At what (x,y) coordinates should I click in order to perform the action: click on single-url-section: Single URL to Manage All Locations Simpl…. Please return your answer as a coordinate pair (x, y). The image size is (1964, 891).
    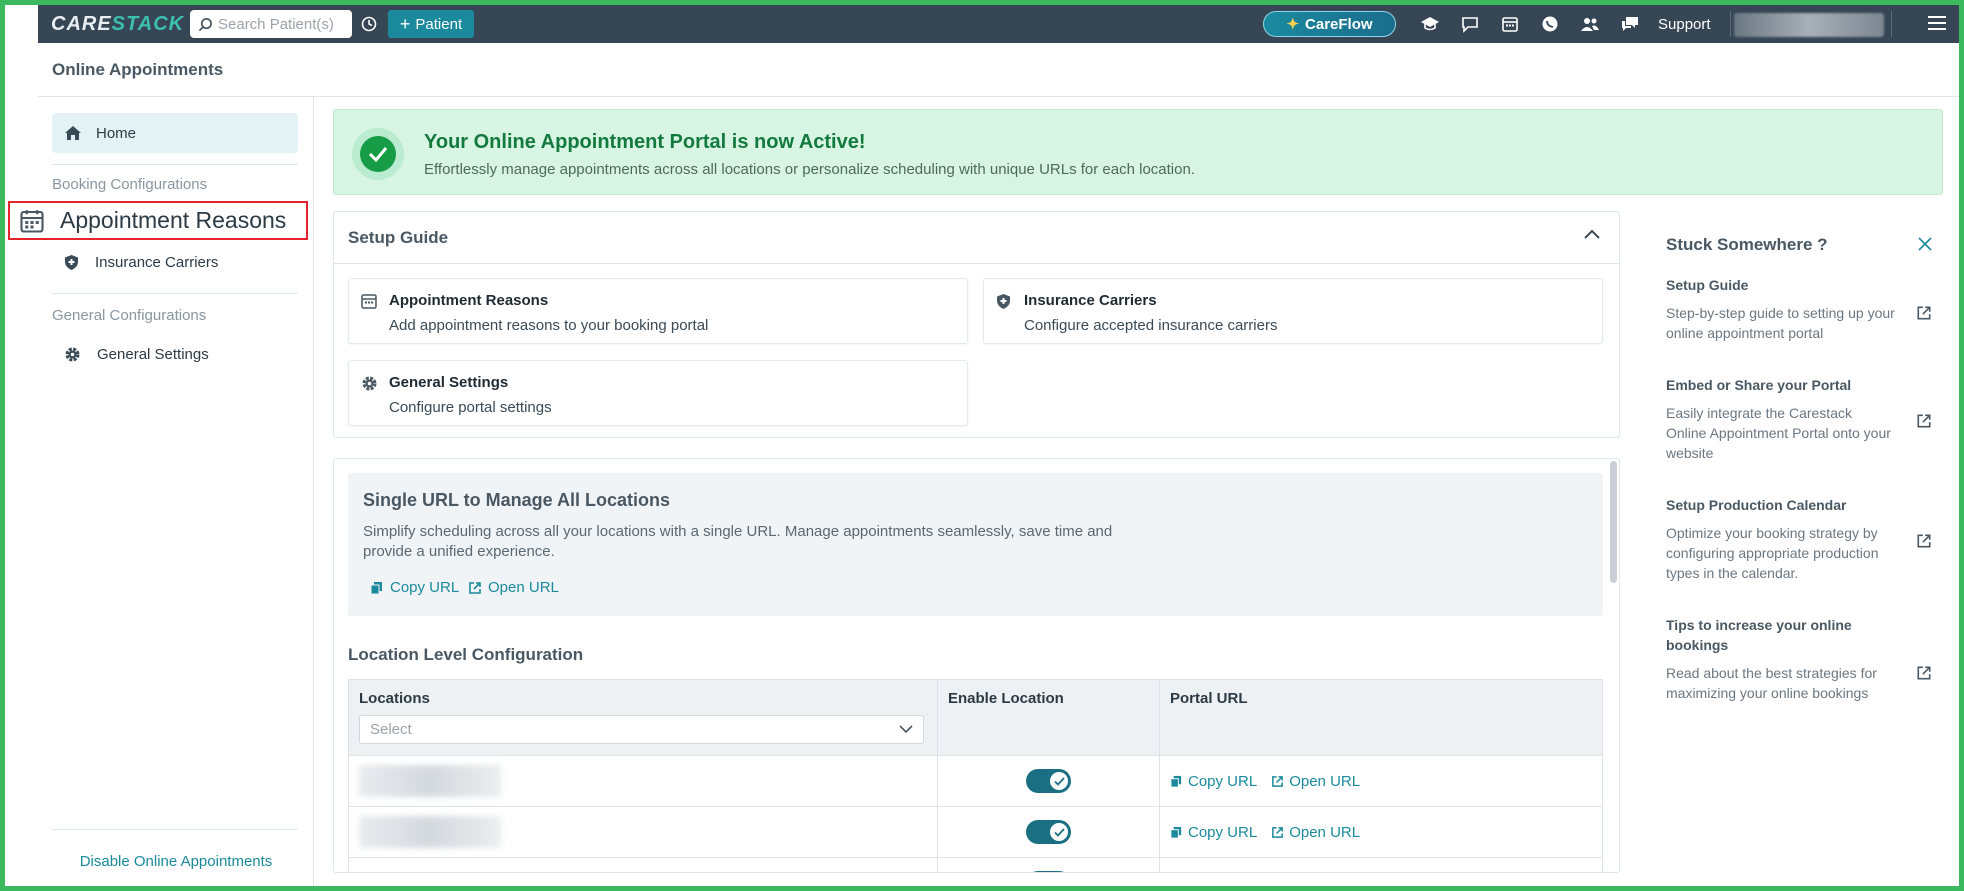
    Looking at the image, I should click on (975, 544).